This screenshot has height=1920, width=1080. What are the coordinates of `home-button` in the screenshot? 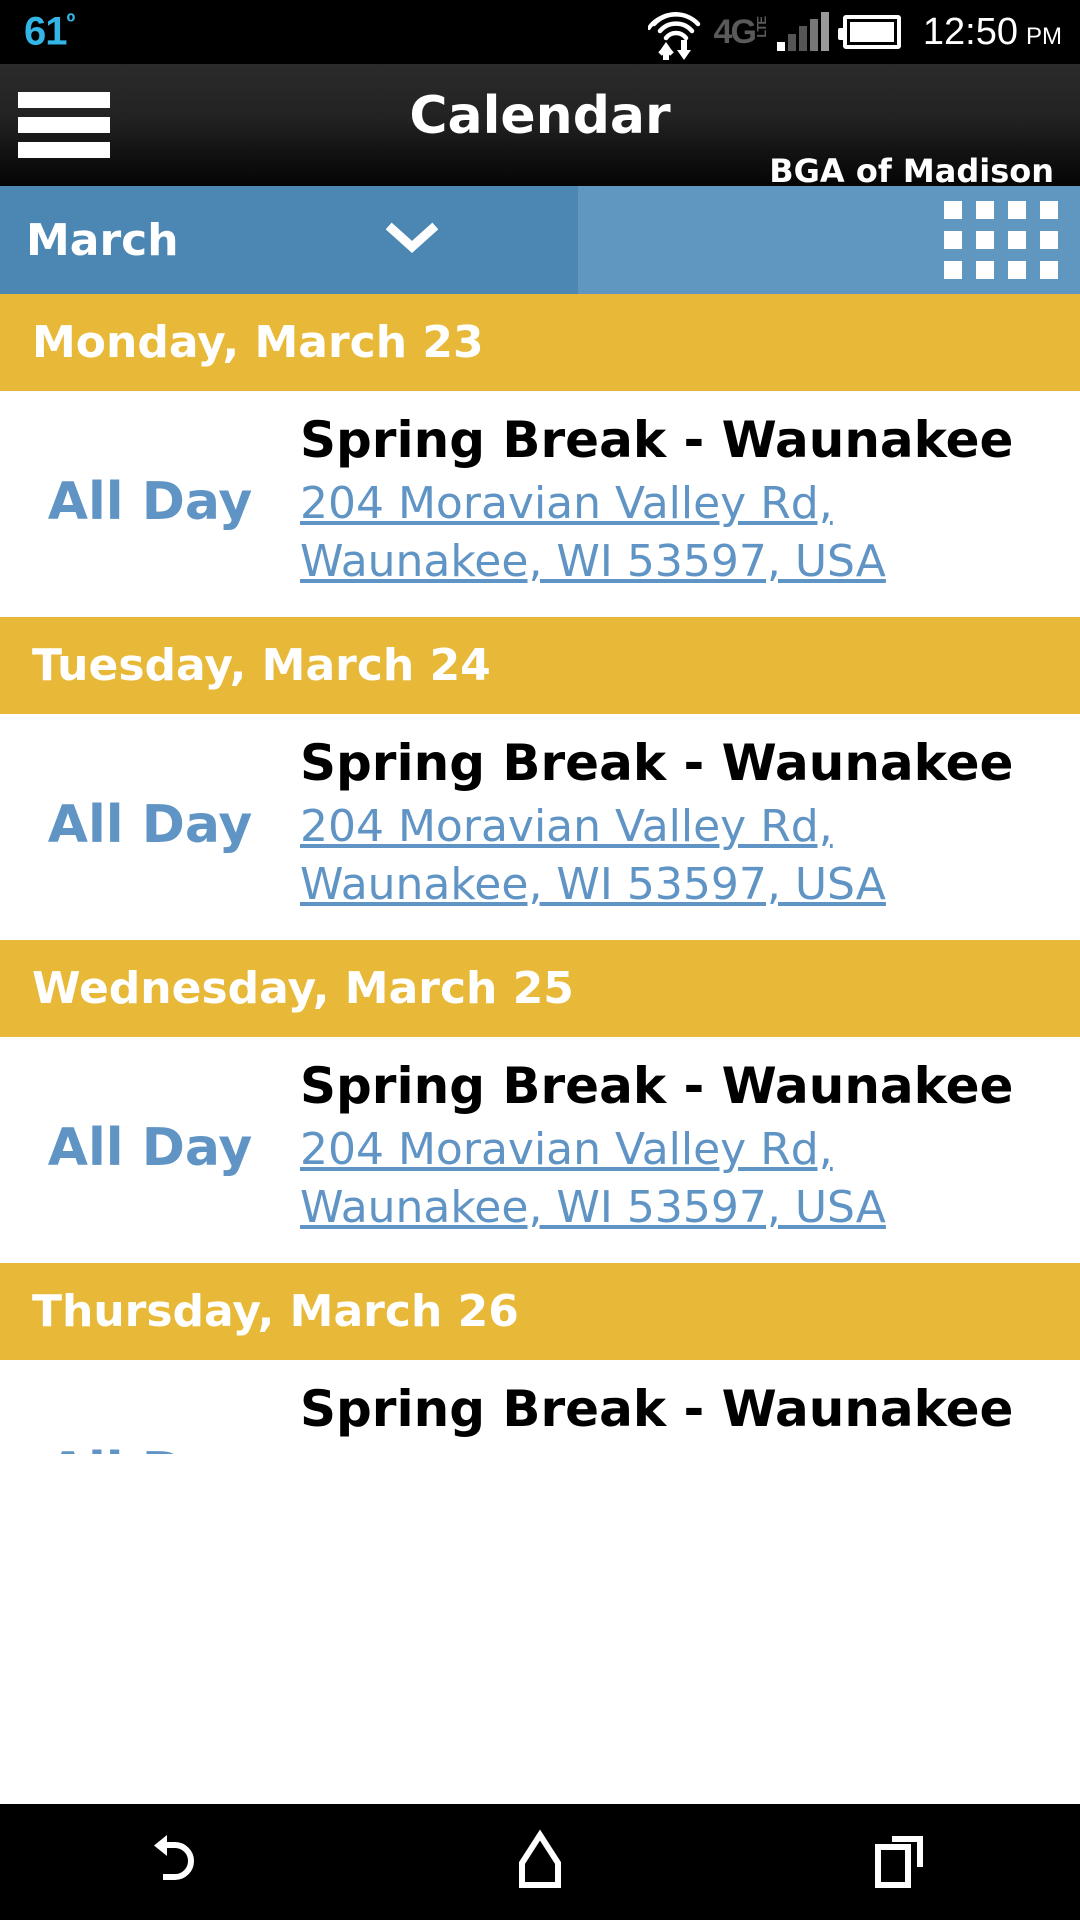 It's located at (540, 1862).